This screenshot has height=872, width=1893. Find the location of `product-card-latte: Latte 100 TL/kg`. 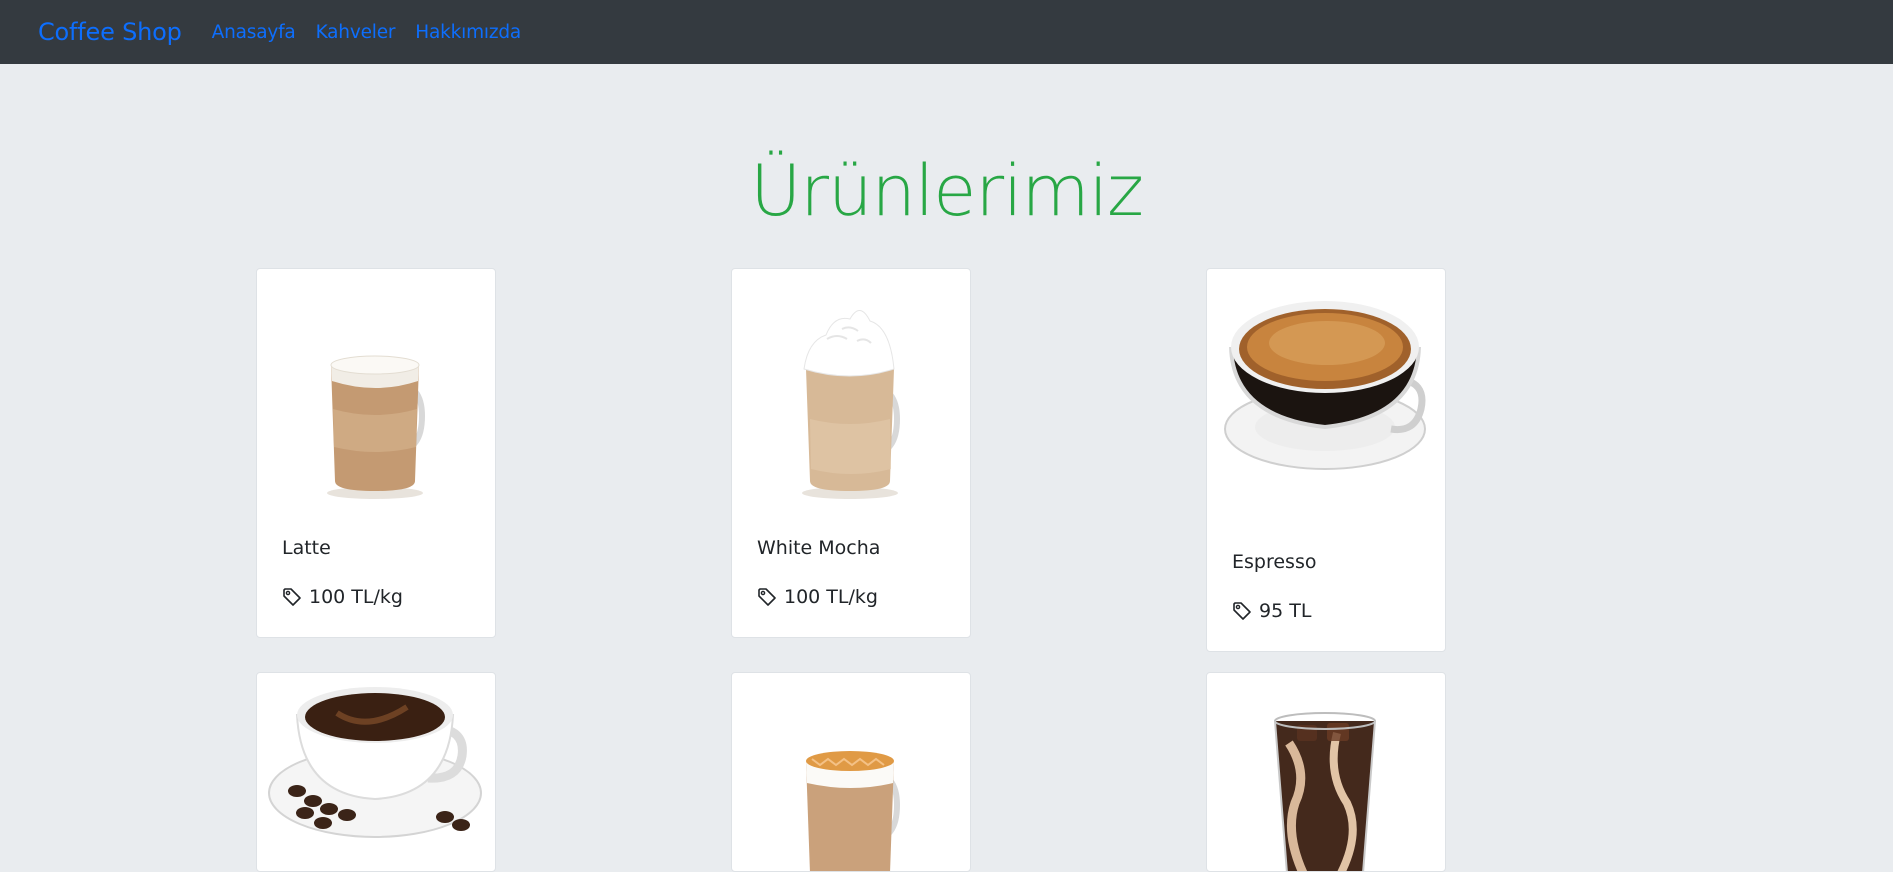

product-card-latte: Latte 100 TL/kg is located at coordinates (376, 453).